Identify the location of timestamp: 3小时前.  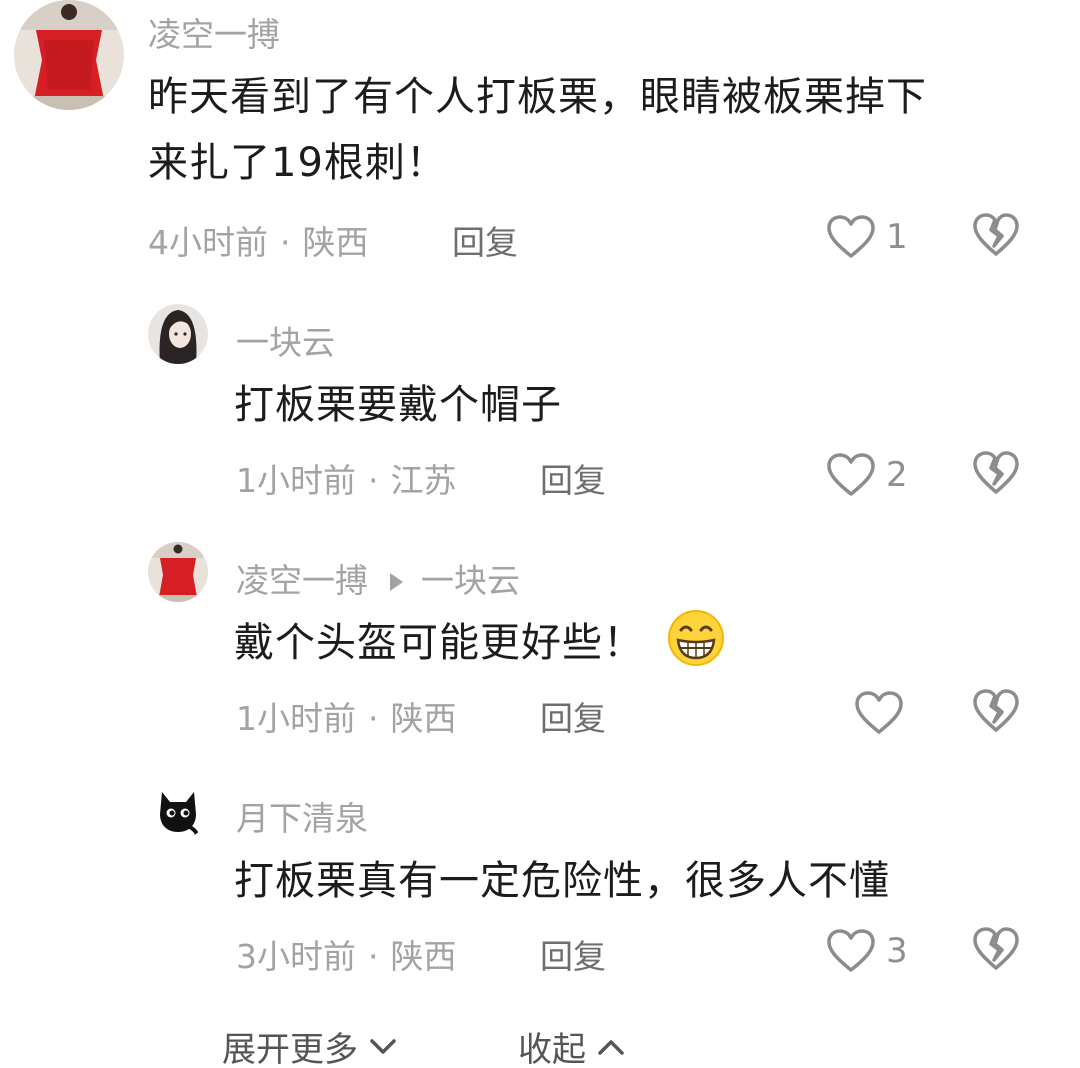
(296, 956).